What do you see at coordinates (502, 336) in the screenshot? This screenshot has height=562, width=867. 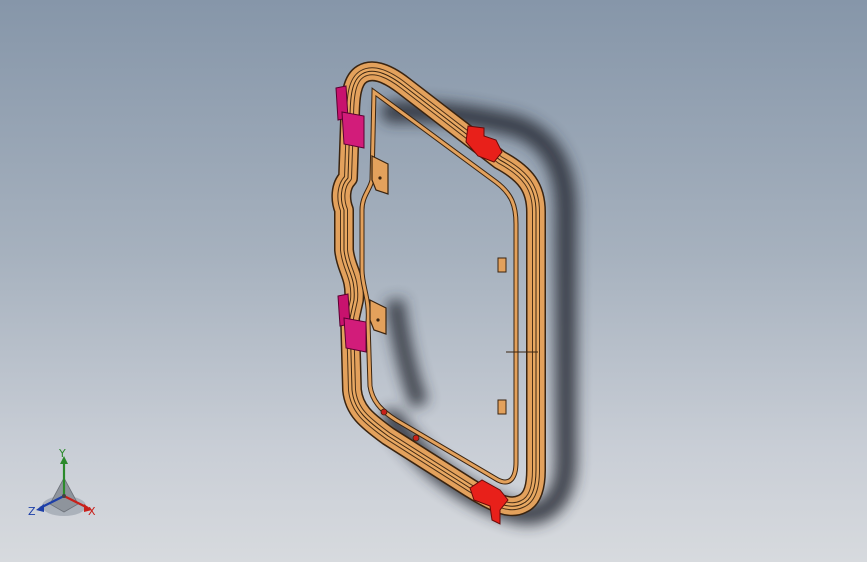 I see `side-tab` at bounding box center [502, 336].